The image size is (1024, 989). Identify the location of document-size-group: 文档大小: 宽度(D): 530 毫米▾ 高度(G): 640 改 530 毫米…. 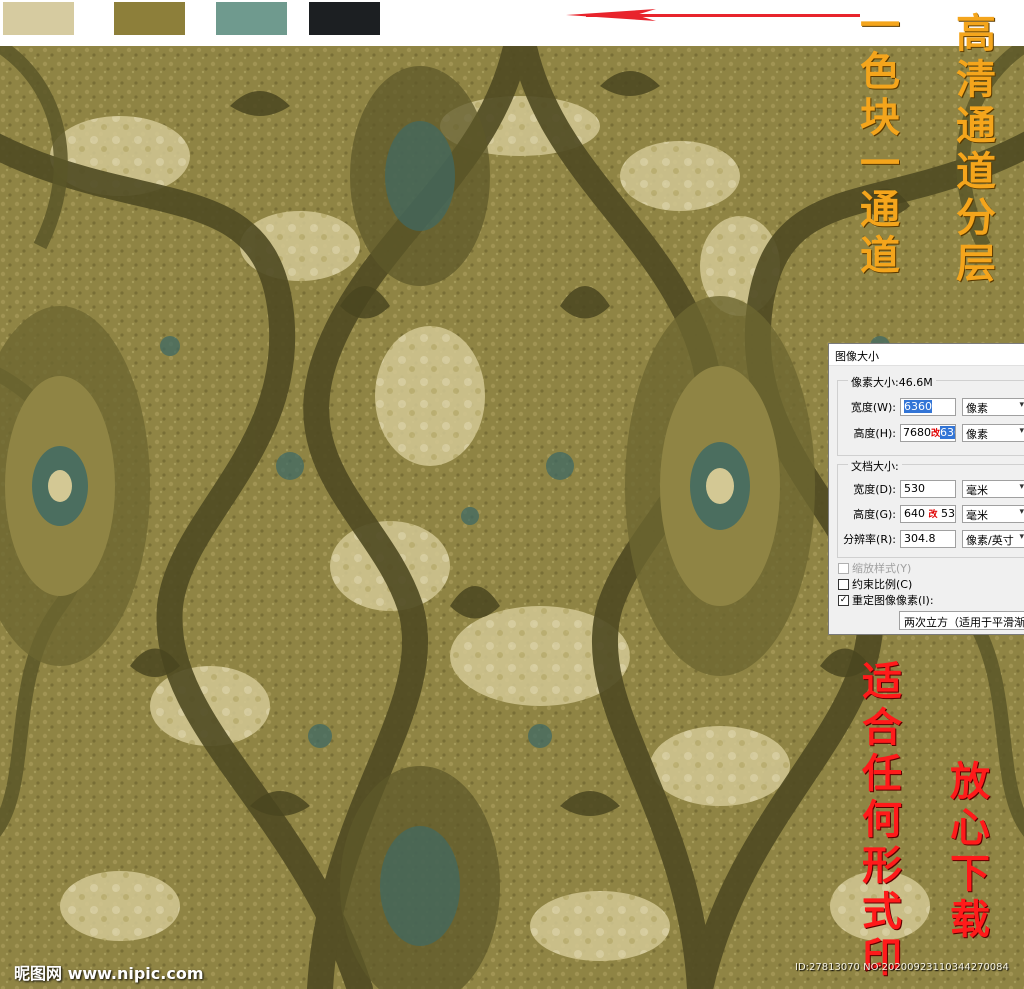
(930, 508).